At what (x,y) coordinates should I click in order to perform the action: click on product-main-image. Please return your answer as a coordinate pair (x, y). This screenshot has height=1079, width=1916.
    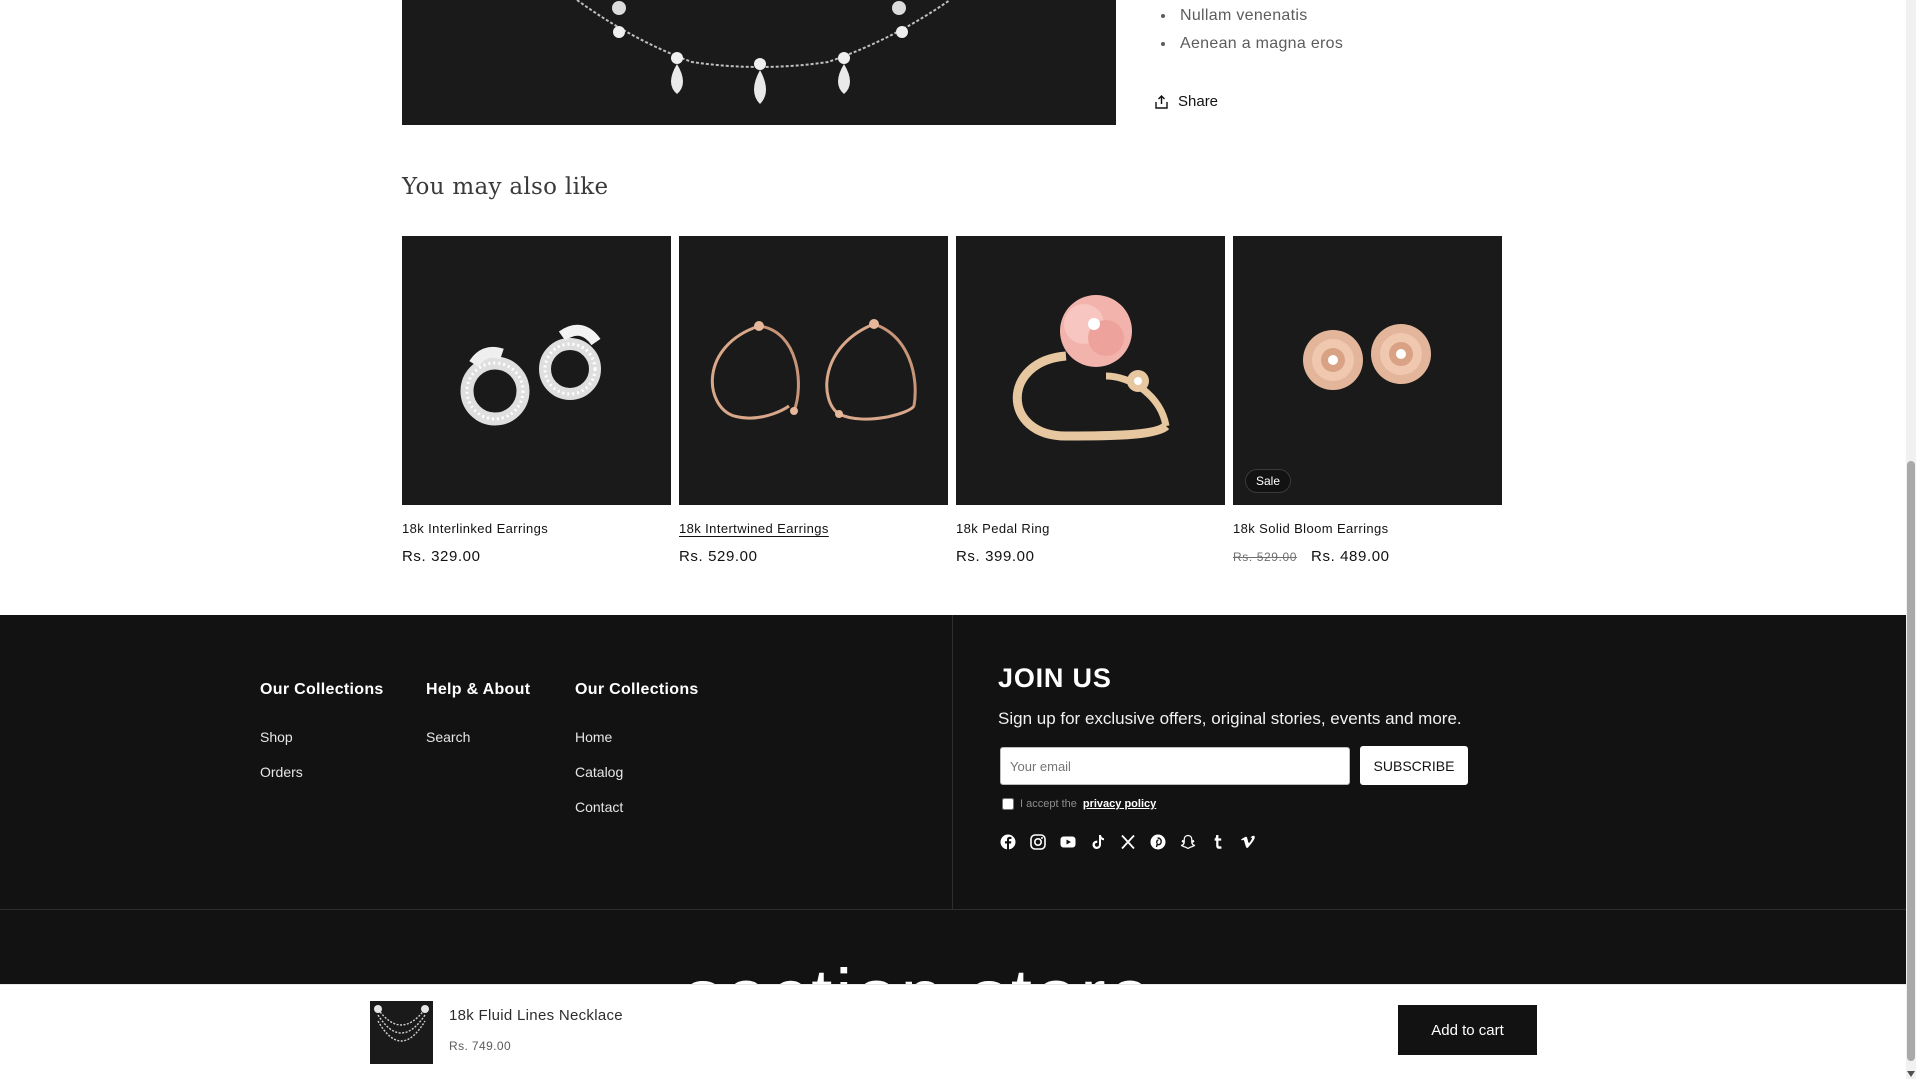
    Looking at the image, I should click on (759, 62).